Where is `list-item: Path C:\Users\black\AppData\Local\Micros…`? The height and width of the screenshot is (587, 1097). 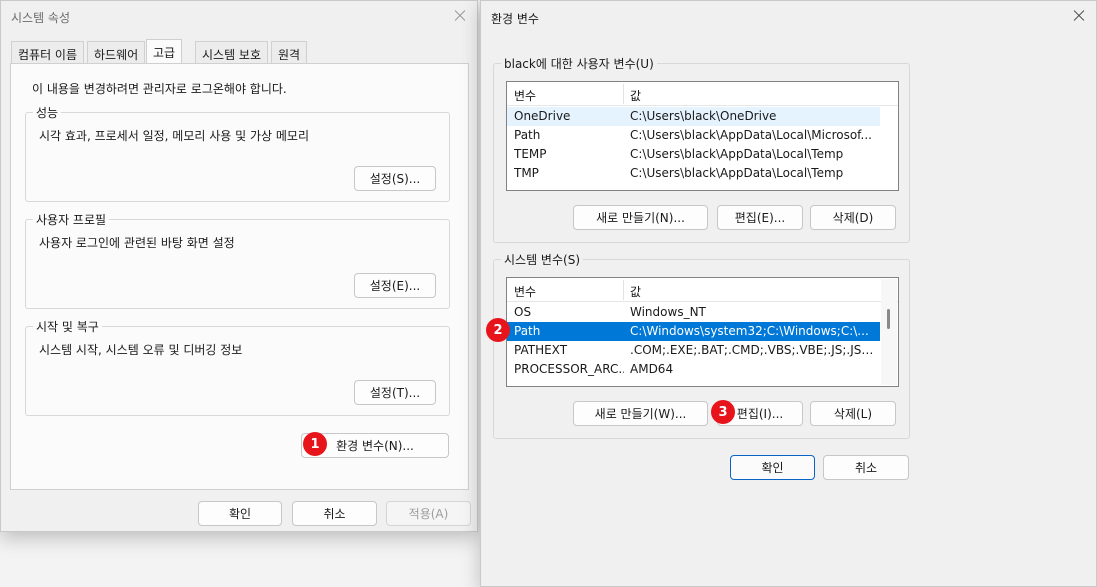 list-item: Path C:\Users\black\AppData\Local\Micros… is located at coordinates (693, 135).